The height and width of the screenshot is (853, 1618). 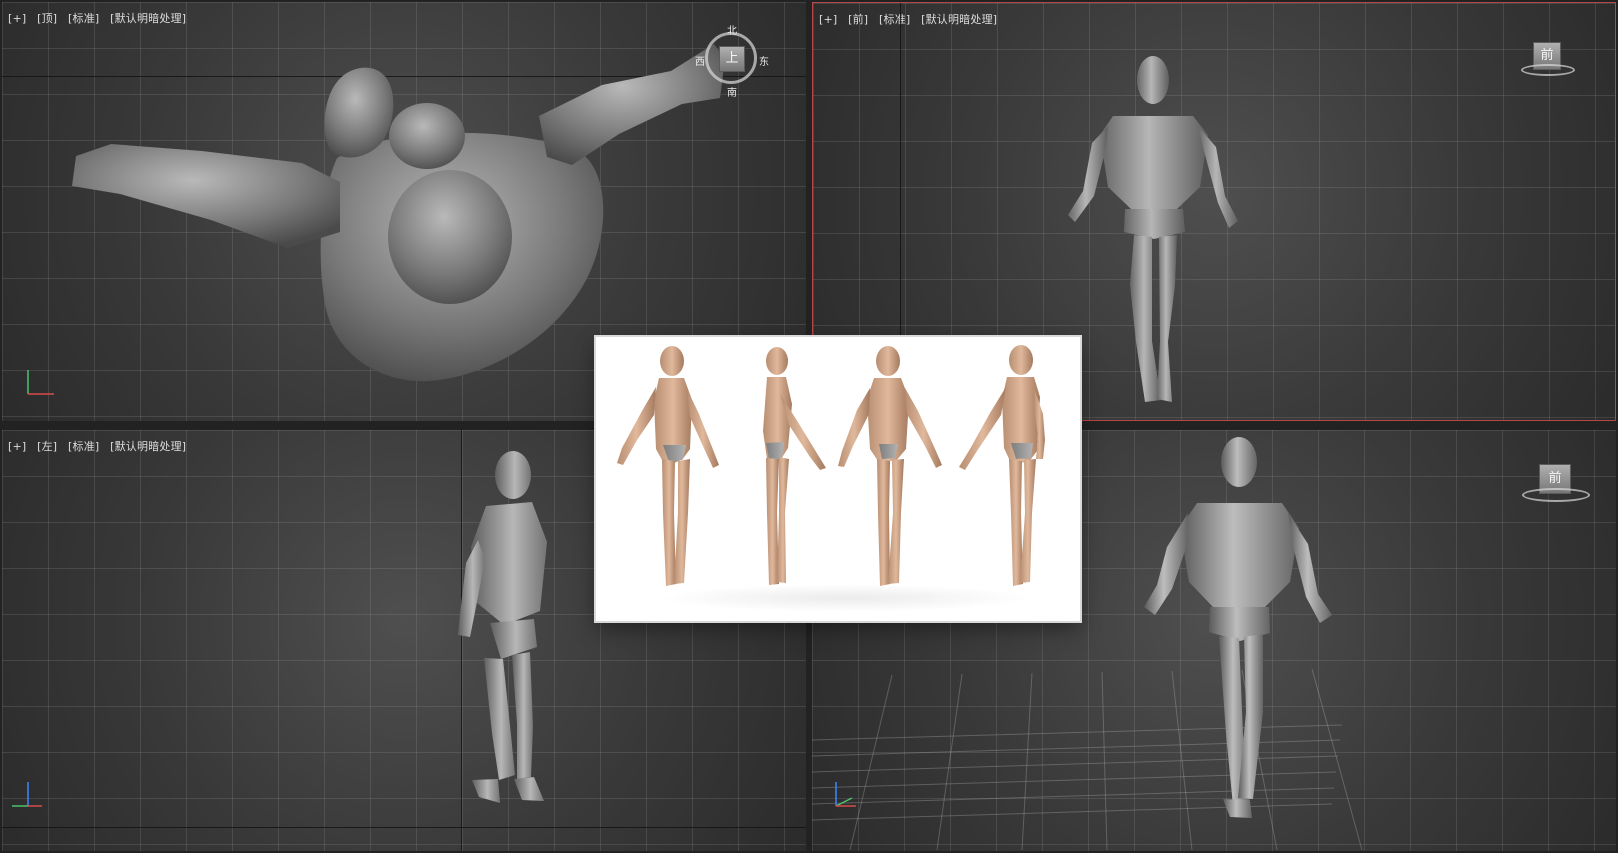 I want to click on front-navcube: 前, so click(x=1548, y=61).